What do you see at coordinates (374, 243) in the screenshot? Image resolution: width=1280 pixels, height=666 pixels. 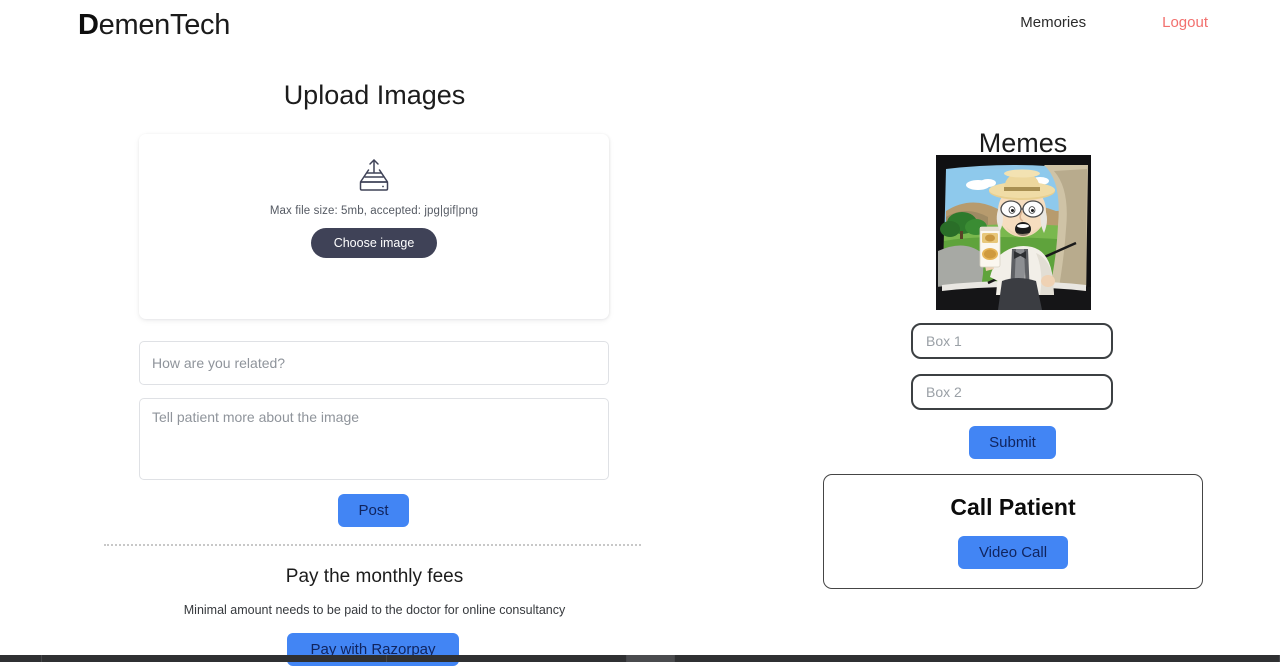 I see `choose-image-button: Choose image` at bounding box center [374, 243].